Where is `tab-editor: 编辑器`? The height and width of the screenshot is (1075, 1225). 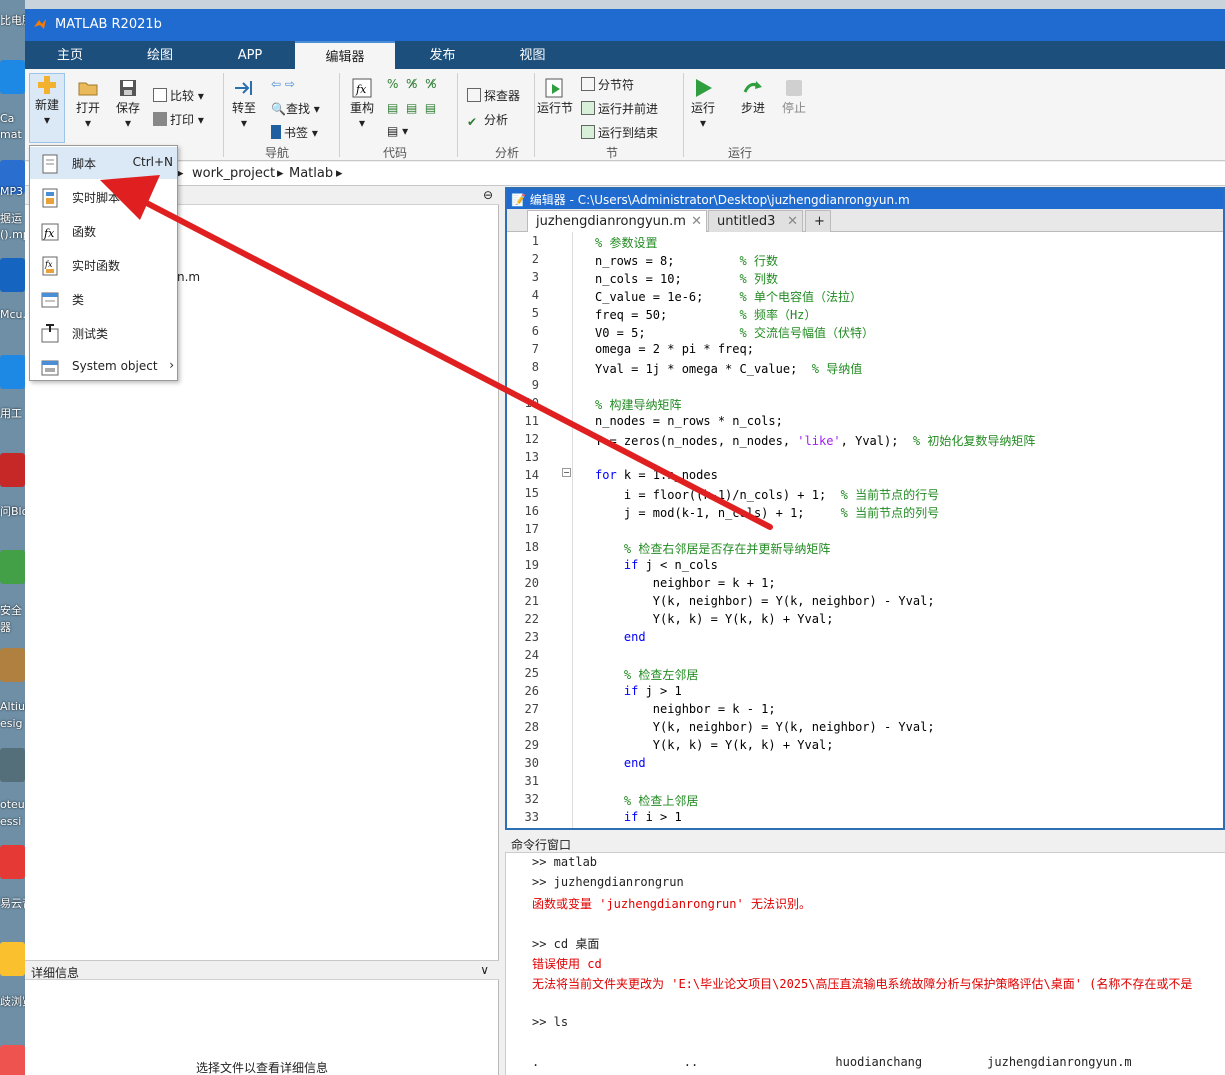 tab-editor: 编辑器 is located at coordinates (345, 55).